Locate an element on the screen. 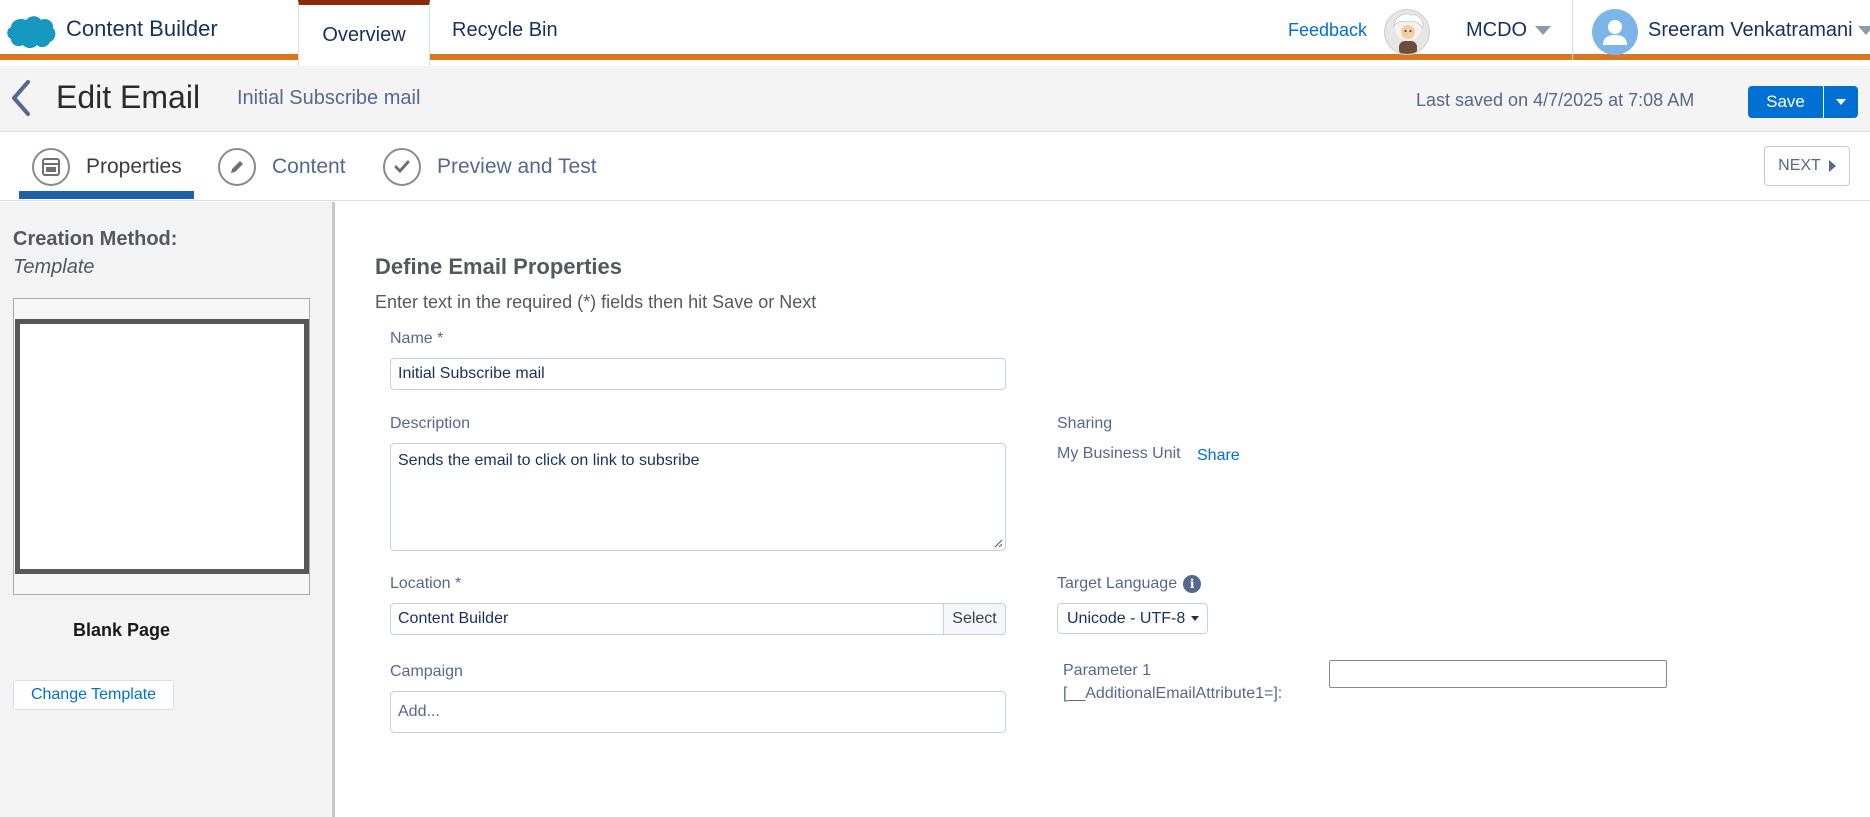 The height and width of the screenshot is (817, 1870). target-language-label: Target Language i is located at coordinates (1129, 584).